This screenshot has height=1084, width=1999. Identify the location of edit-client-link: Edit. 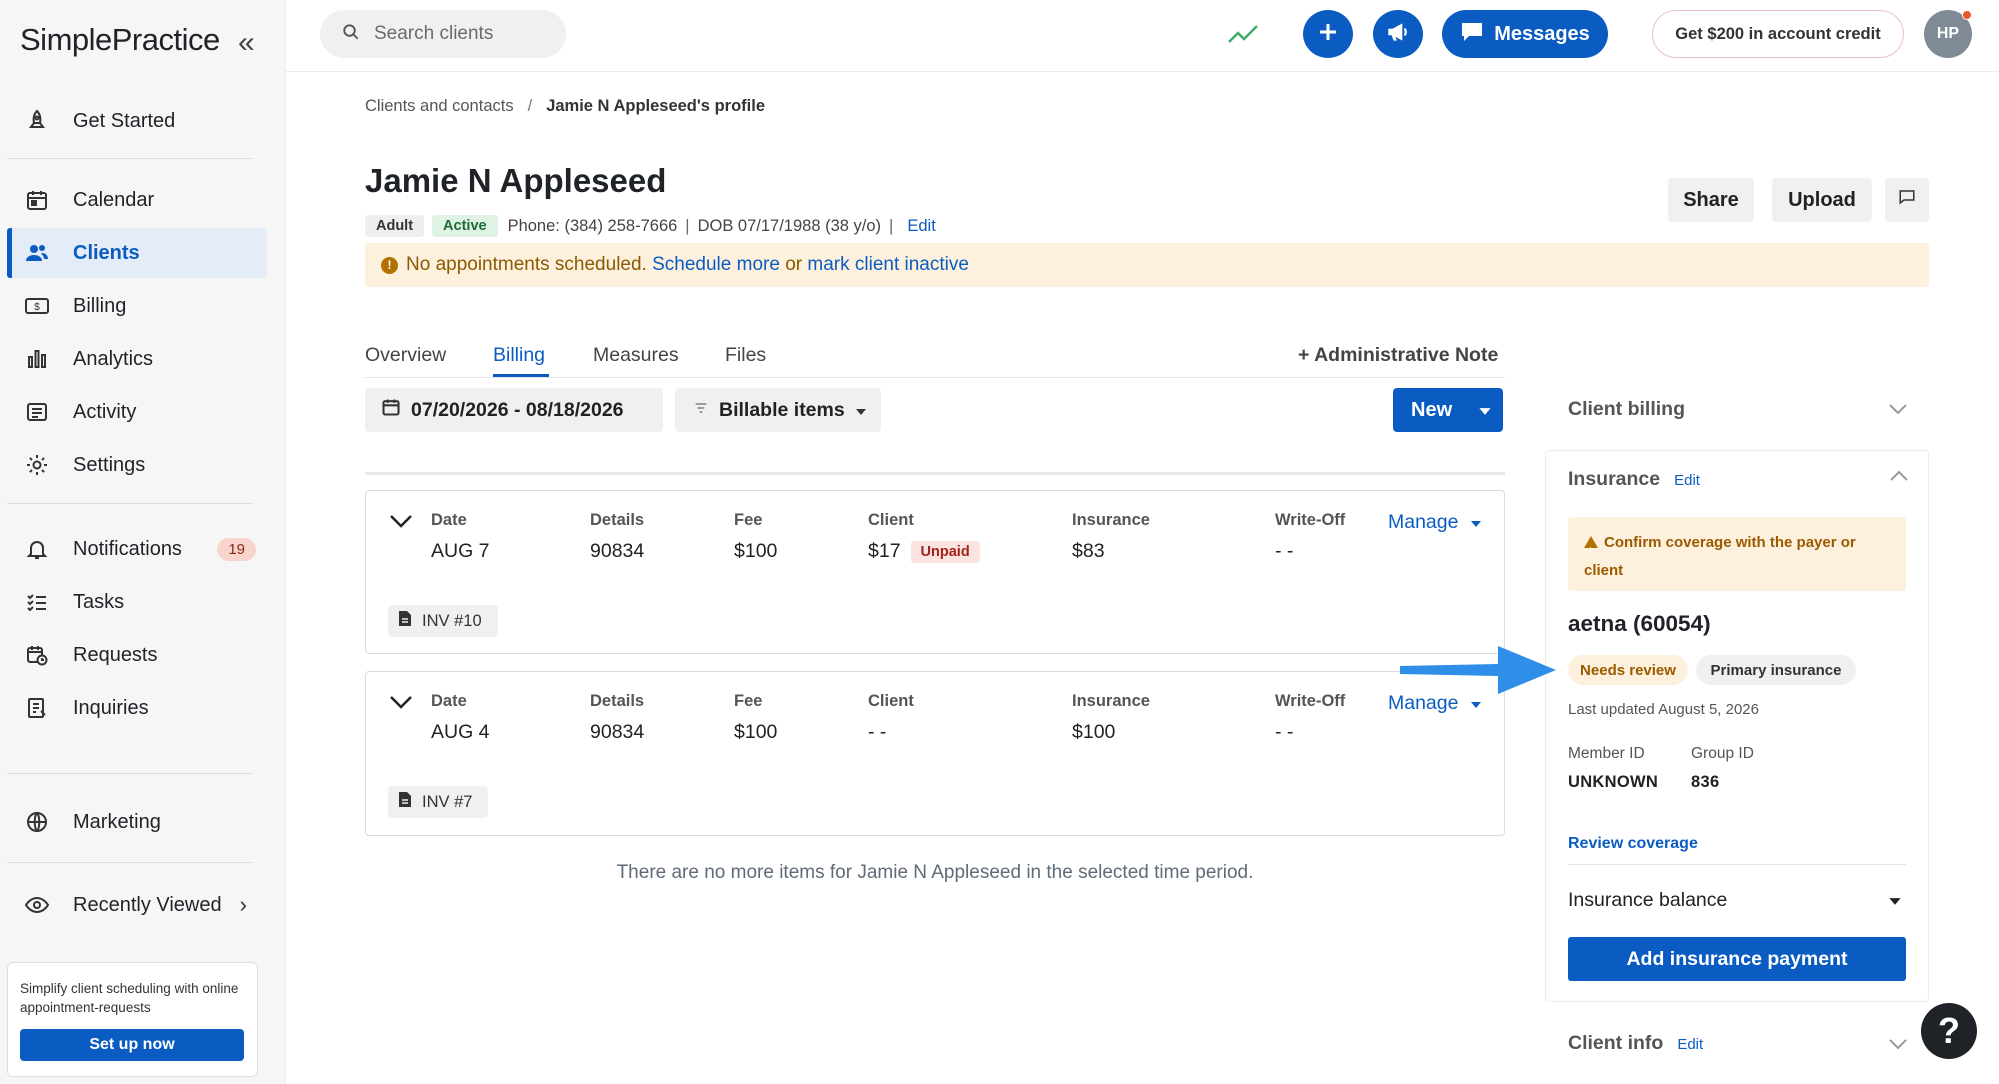
(921, 226).